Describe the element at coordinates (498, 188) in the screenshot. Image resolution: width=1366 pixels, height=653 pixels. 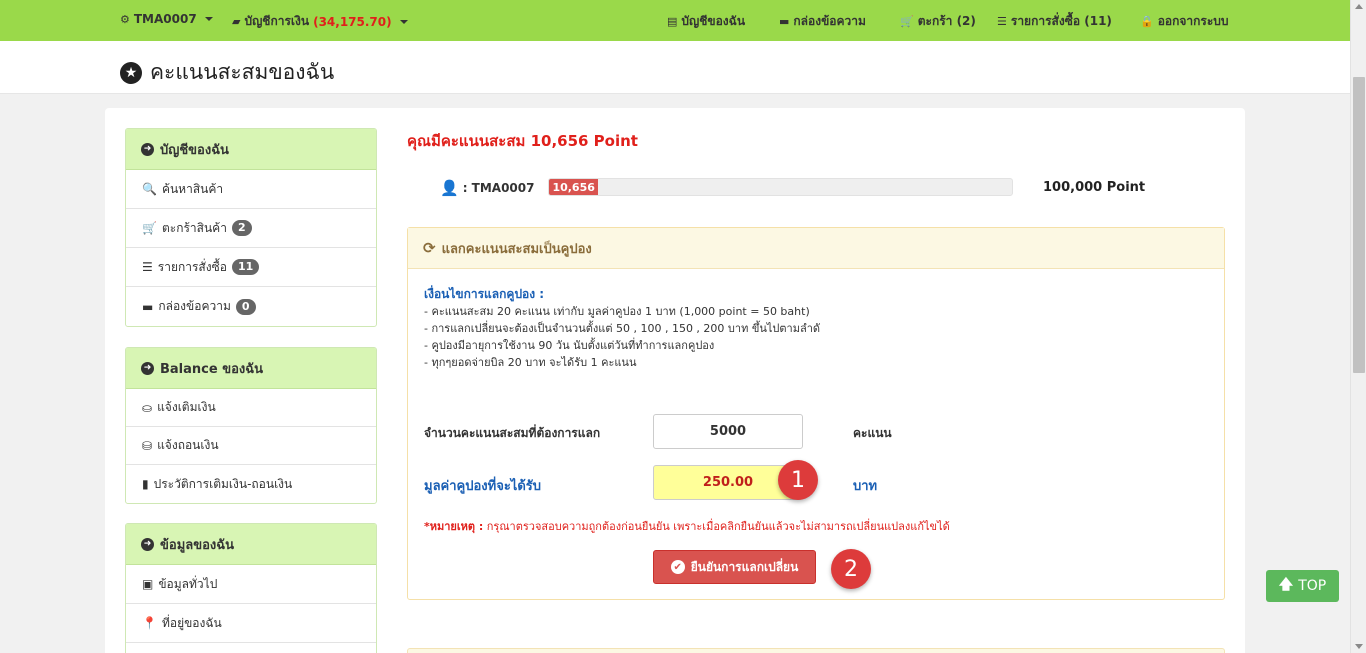
I see `points-user-label: : TMA0007` at that location.